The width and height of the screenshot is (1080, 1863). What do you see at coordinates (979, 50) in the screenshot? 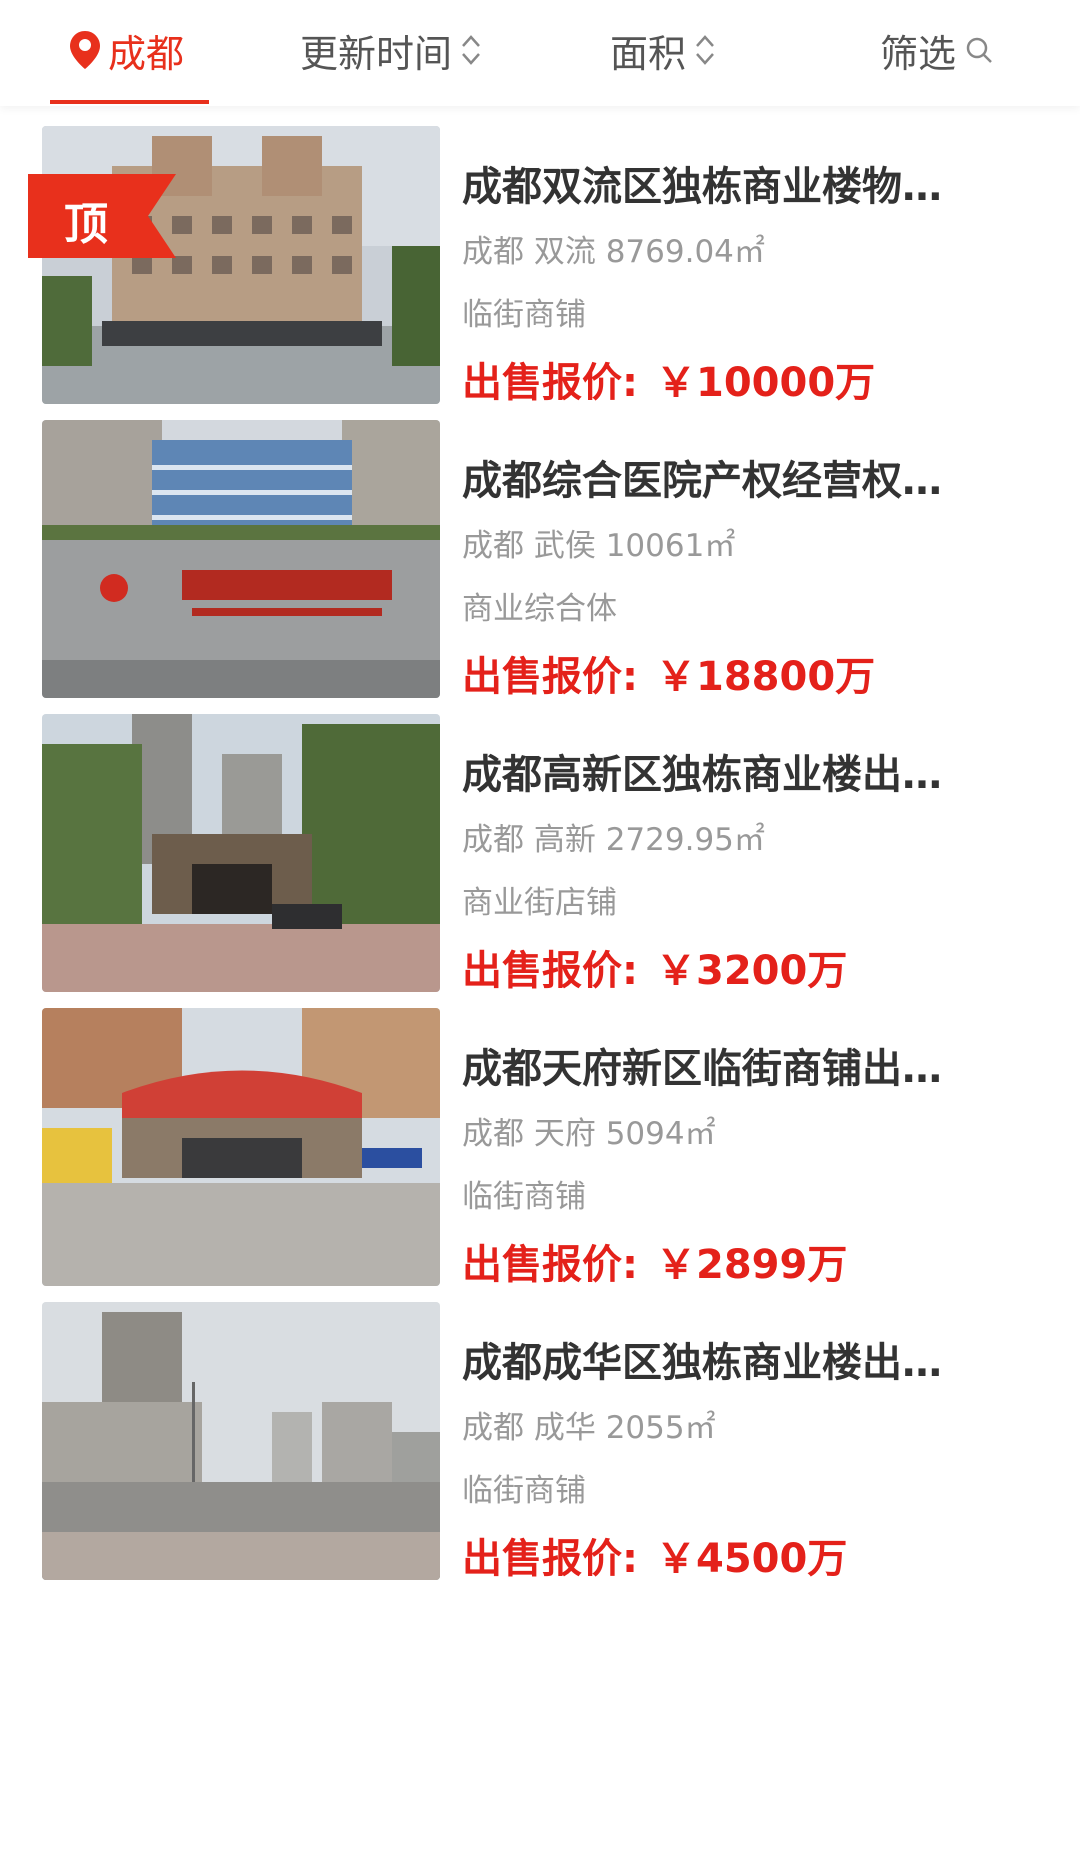
I see `search-icon` at bounding box center [979, 50].